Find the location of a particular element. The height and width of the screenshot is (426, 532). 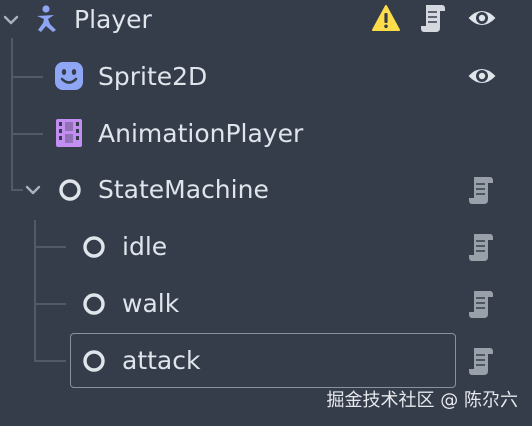

tree-item-animation-player: AnimationPlayer is located at coordinates (266, 133).